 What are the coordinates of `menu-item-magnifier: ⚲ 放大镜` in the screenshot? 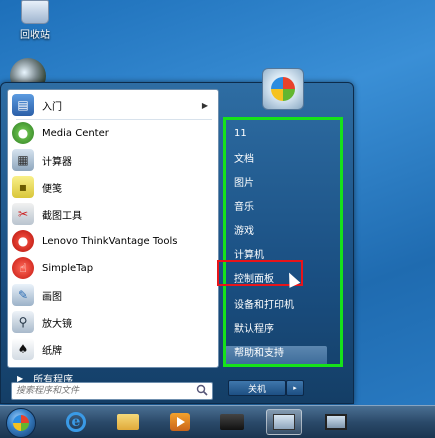 It's located at (112, 322).